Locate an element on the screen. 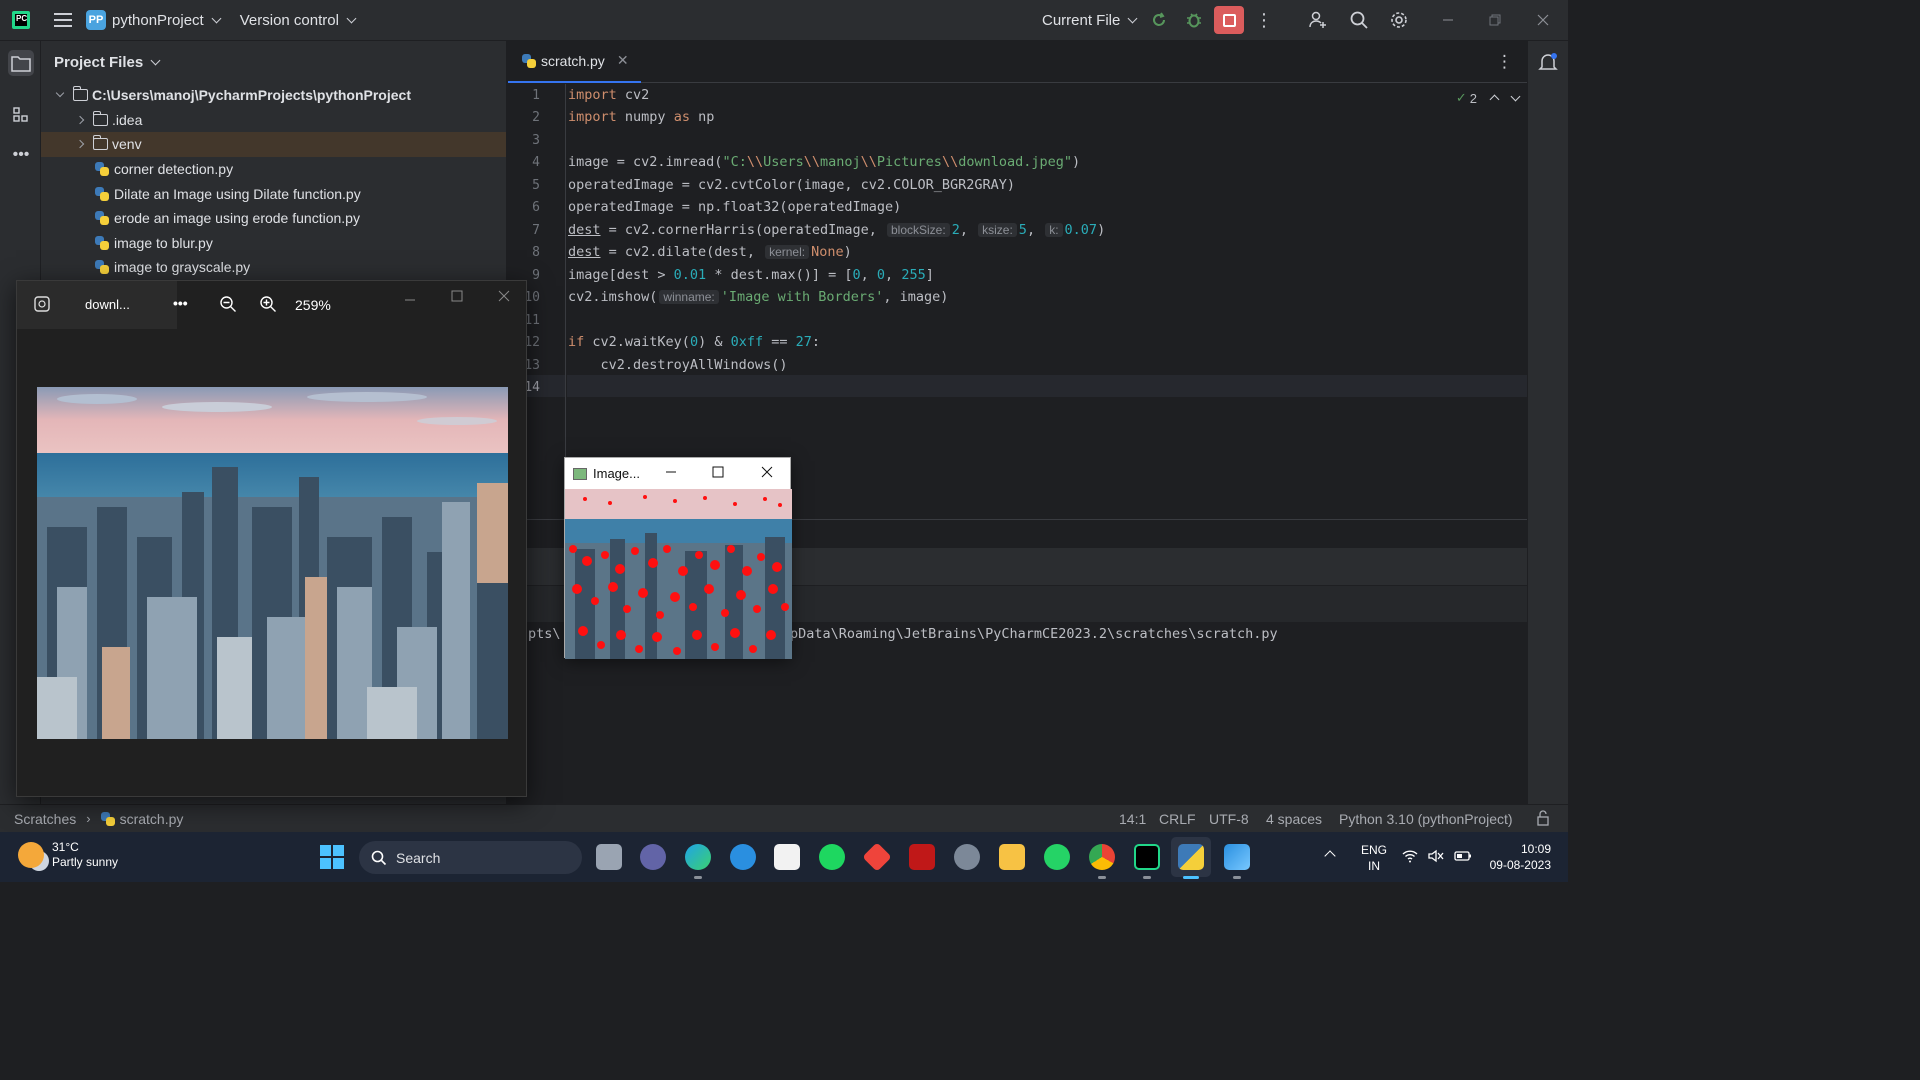 This screenshot has height=1080, width=1920. zoom-in-button is located at coordinates (268, 306).